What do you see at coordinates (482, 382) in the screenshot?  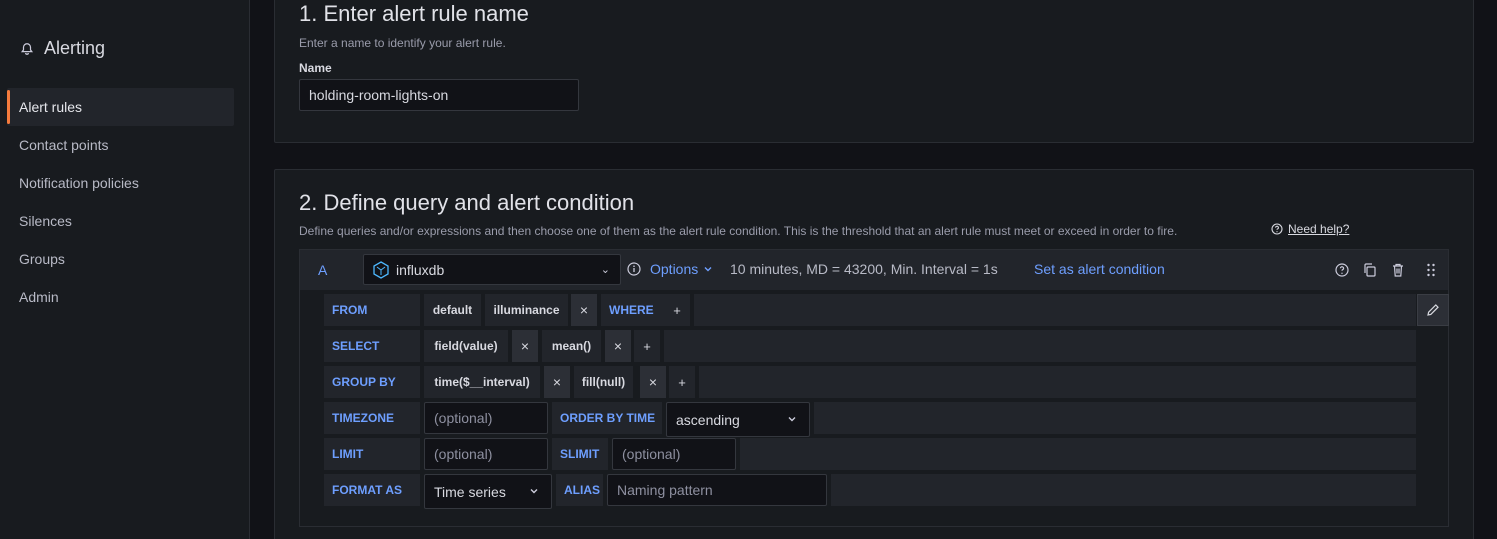 I see `group-time-segment: time($__interval)` at bounding box center [482, 382].